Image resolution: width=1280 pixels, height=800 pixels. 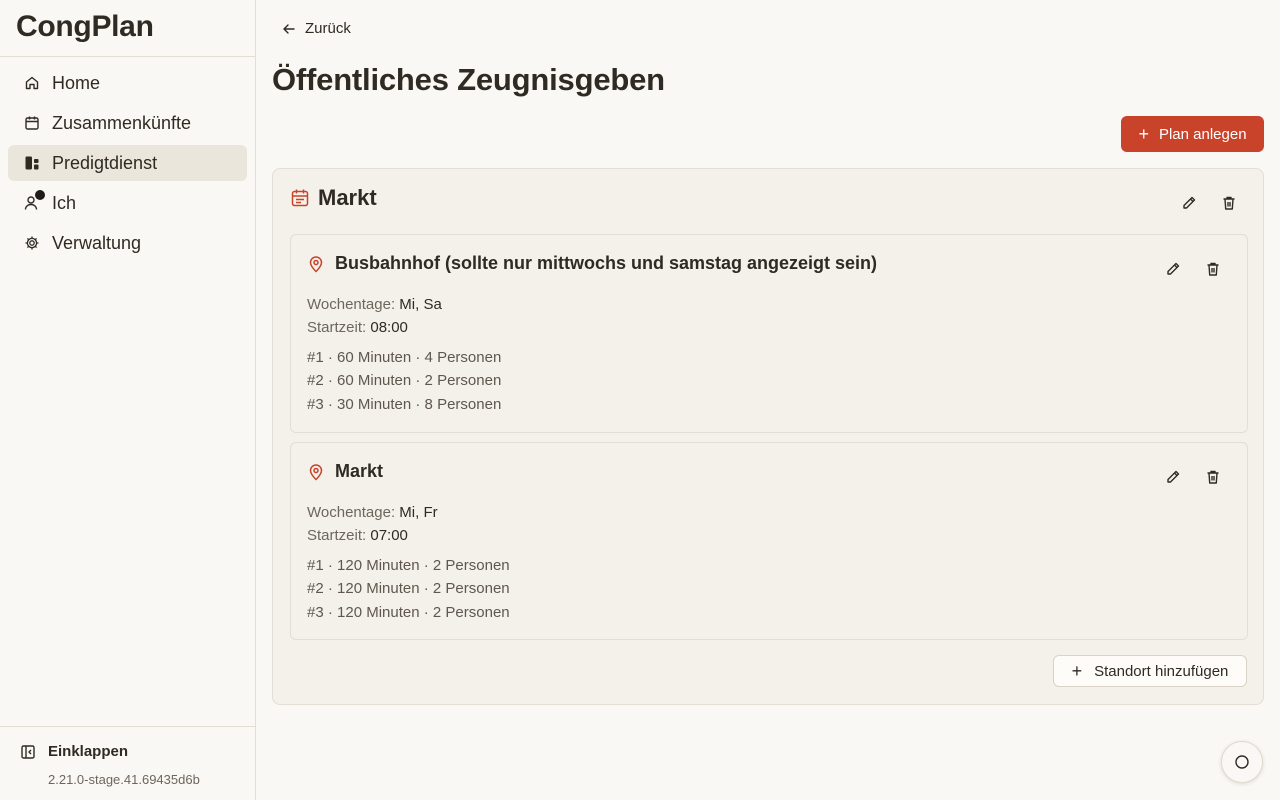 I want to click on weekdays-row: Wochentage: Mi, Sa, so click(x=374, y=304).